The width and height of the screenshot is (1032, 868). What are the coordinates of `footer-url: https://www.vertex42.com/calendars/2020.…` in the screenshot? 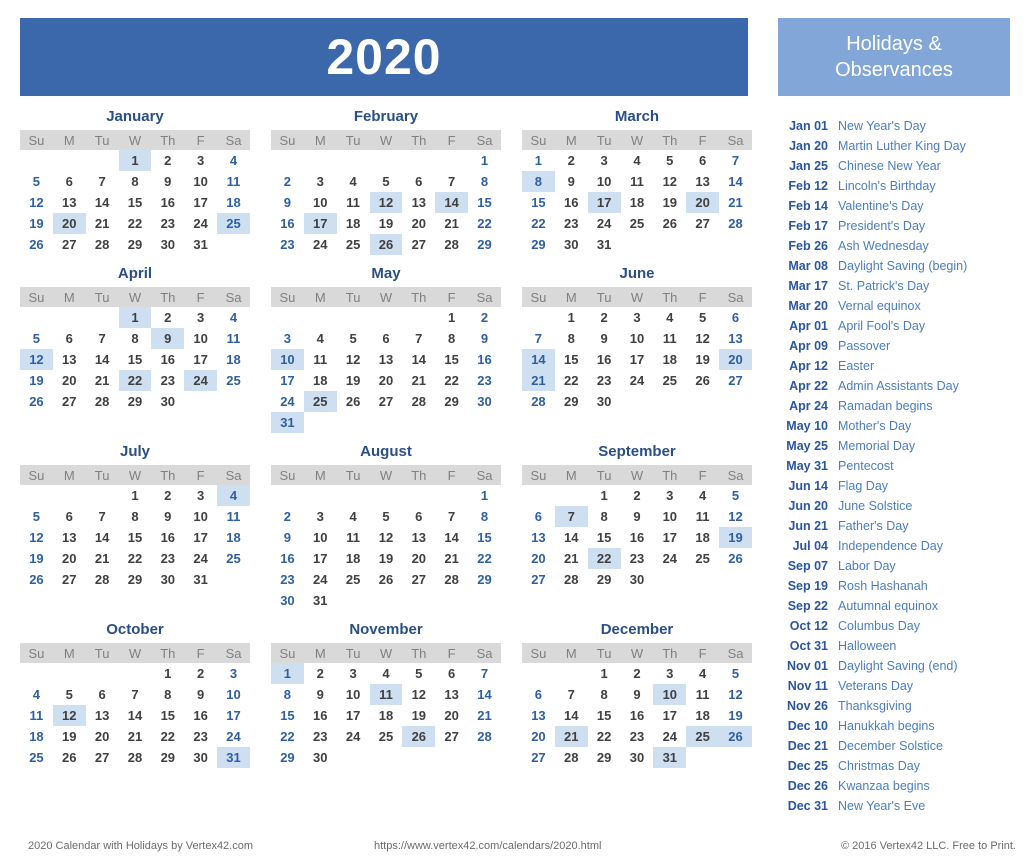 It's located at (487, 846).